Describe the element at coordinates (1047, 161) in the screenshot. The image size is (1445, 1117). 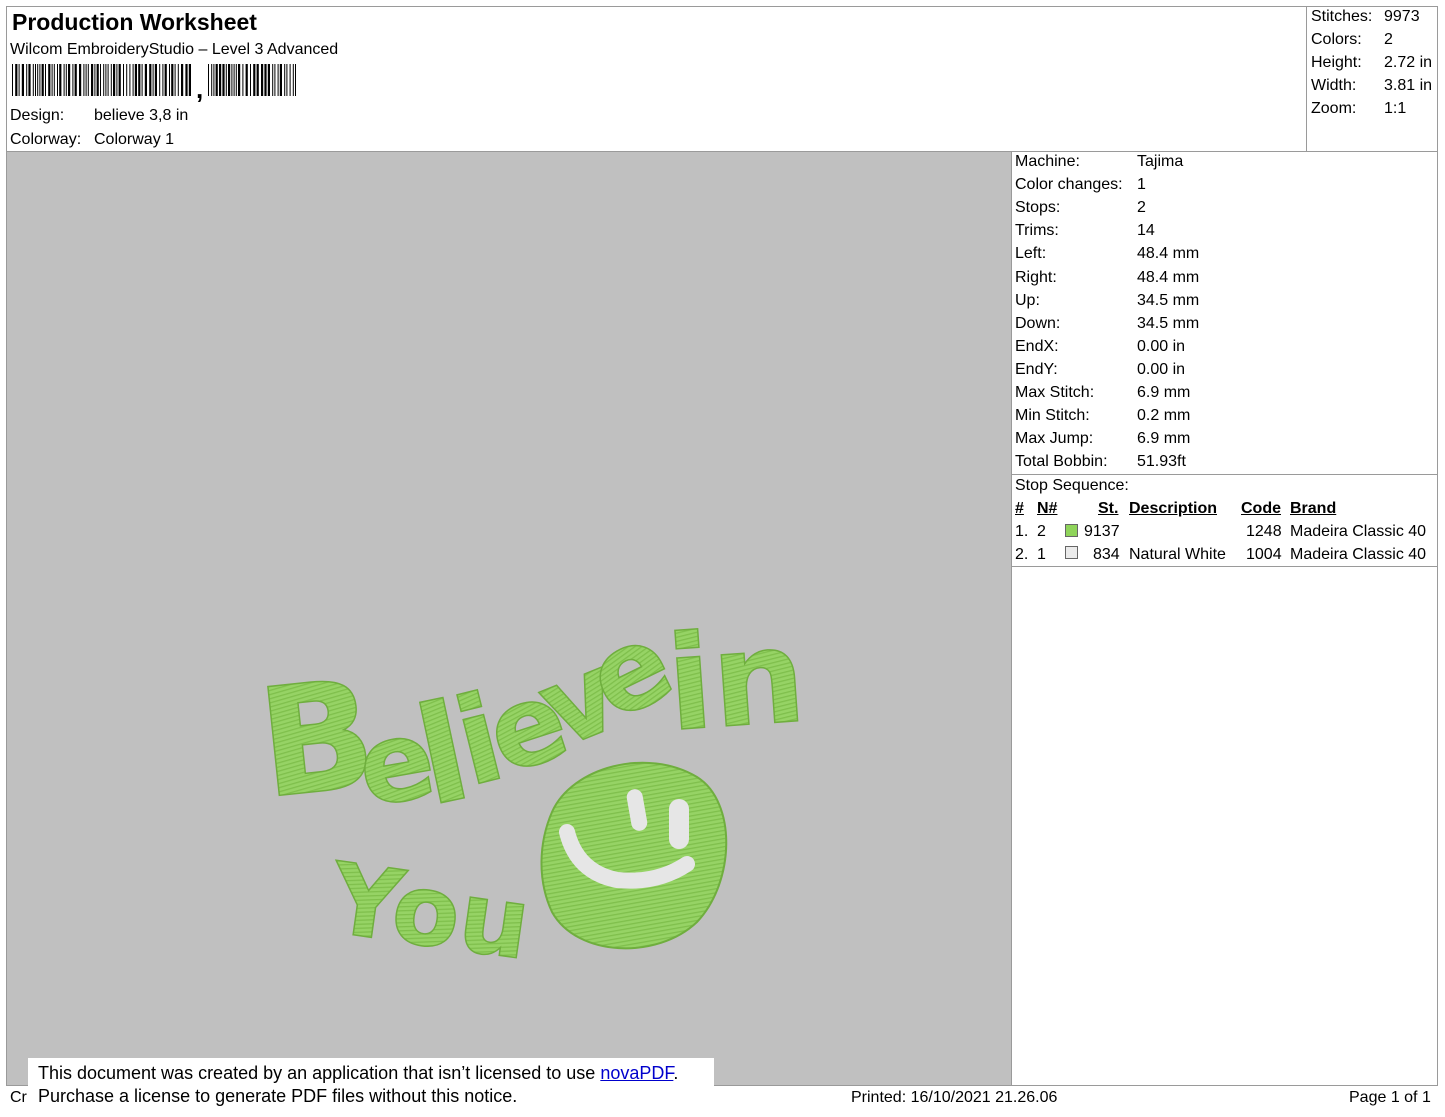
I see `info-label: Machine:` at that location.